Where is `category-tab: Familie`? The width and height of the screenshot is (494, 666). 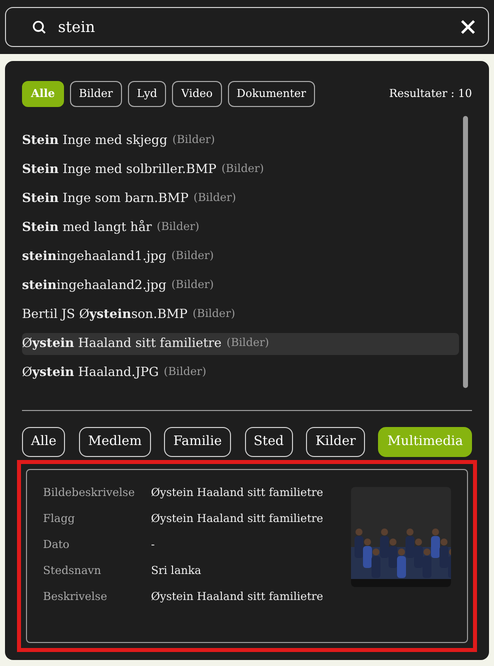 category-tab: Familie is located at coordinates (197, 442).